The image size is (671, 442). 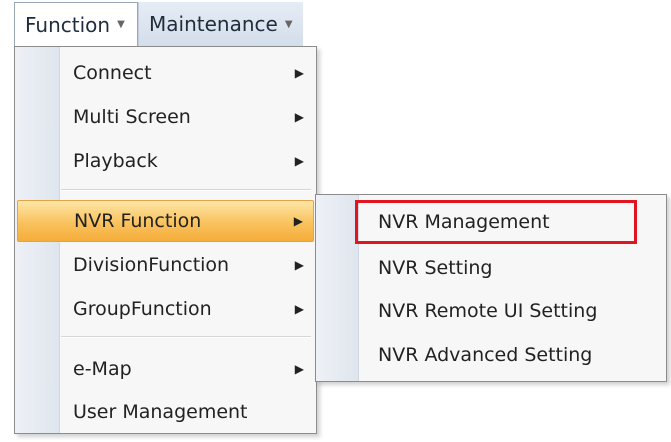 I want to click on menu-item-playback: Playback ▶, so click(x=165, y=161).